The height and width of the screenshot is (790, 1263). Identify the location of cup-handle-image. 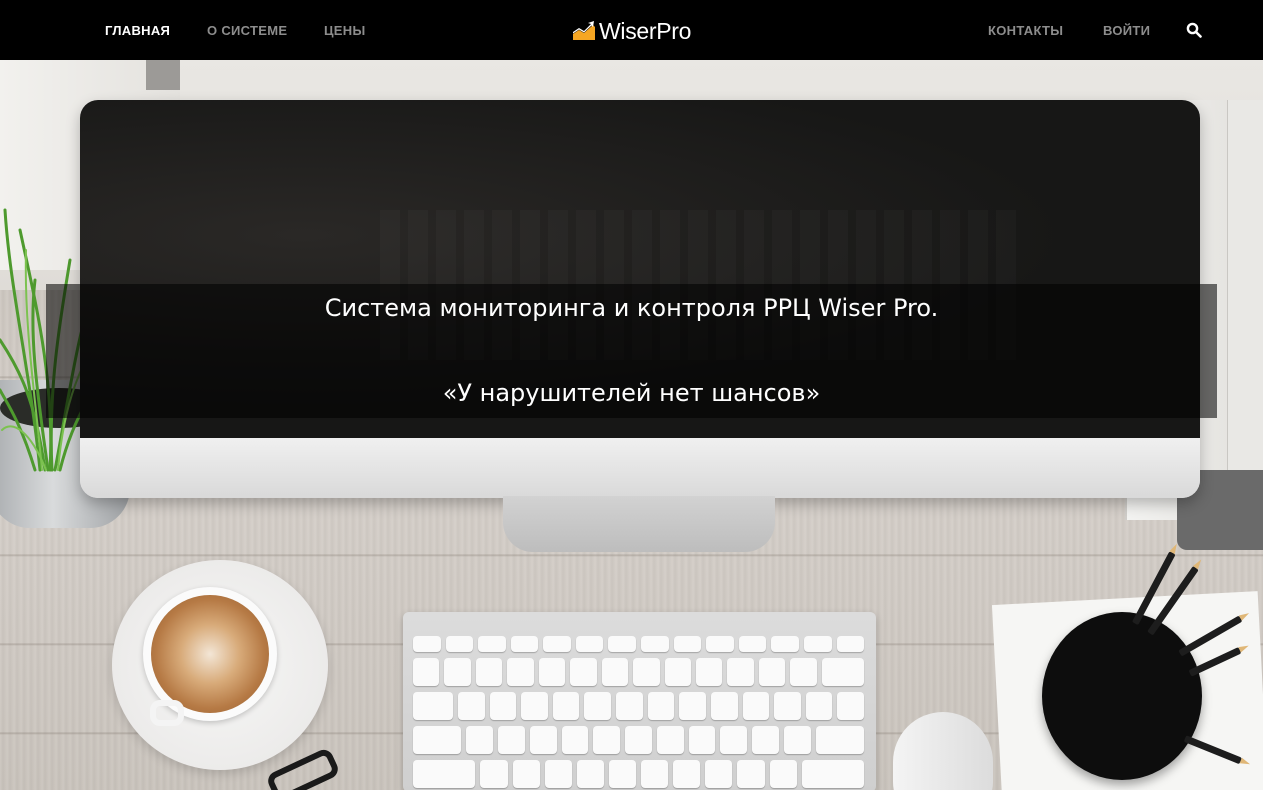
(167, 713).